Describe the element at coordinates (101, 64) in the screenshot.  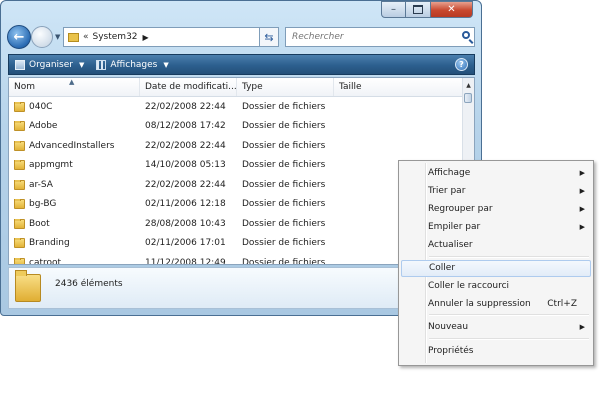
I see `views-icon` at that location.